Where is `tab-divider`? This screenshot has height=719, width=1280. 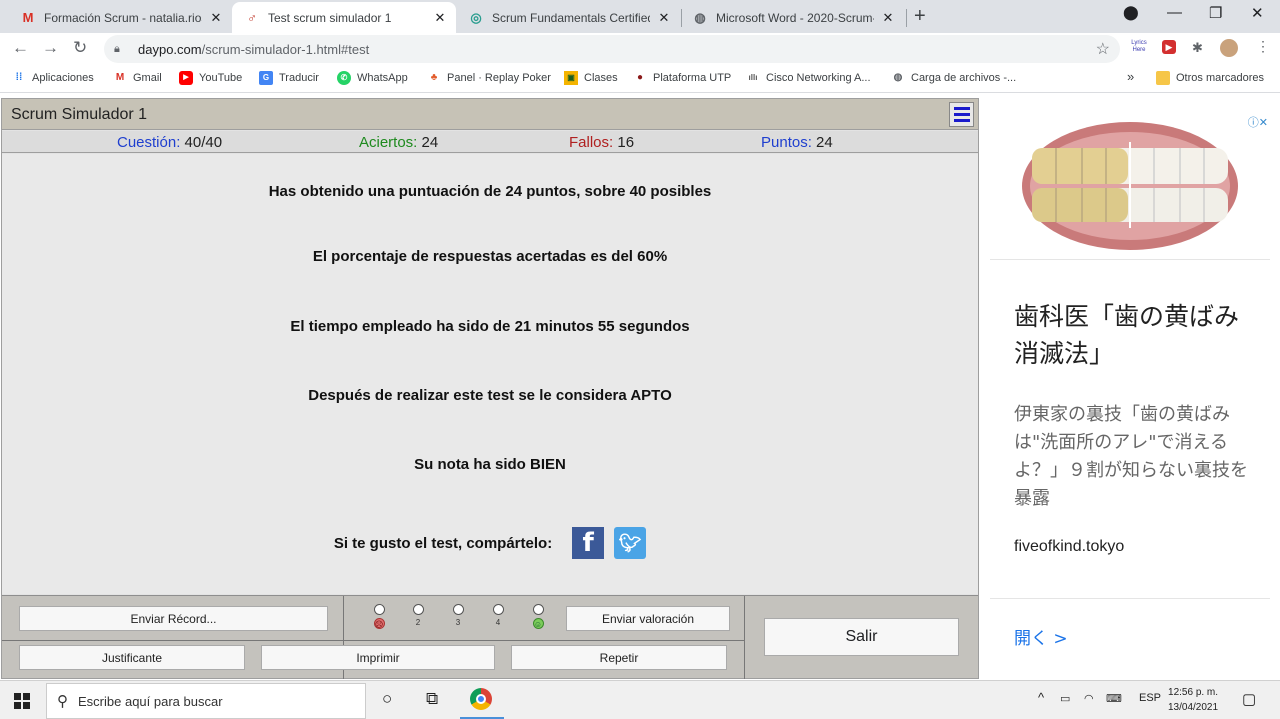 tab-divider is located at coordinates (906, 18).